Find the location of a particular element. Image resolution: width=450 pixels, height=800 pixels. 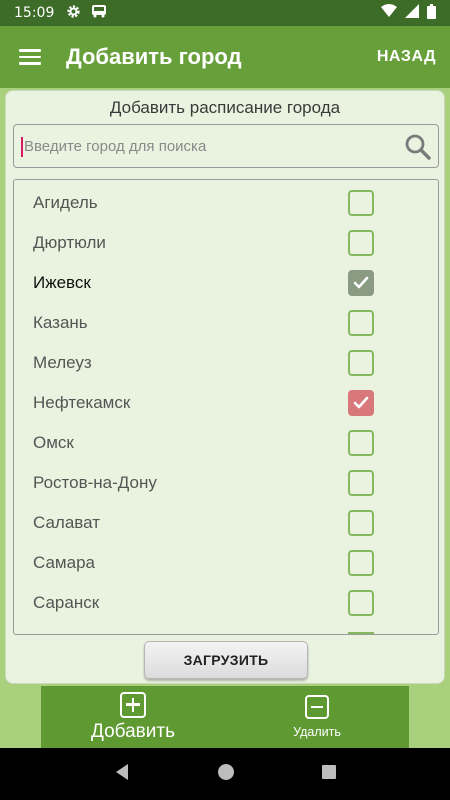

city-name: Омск is located at coordinates (53, 442).